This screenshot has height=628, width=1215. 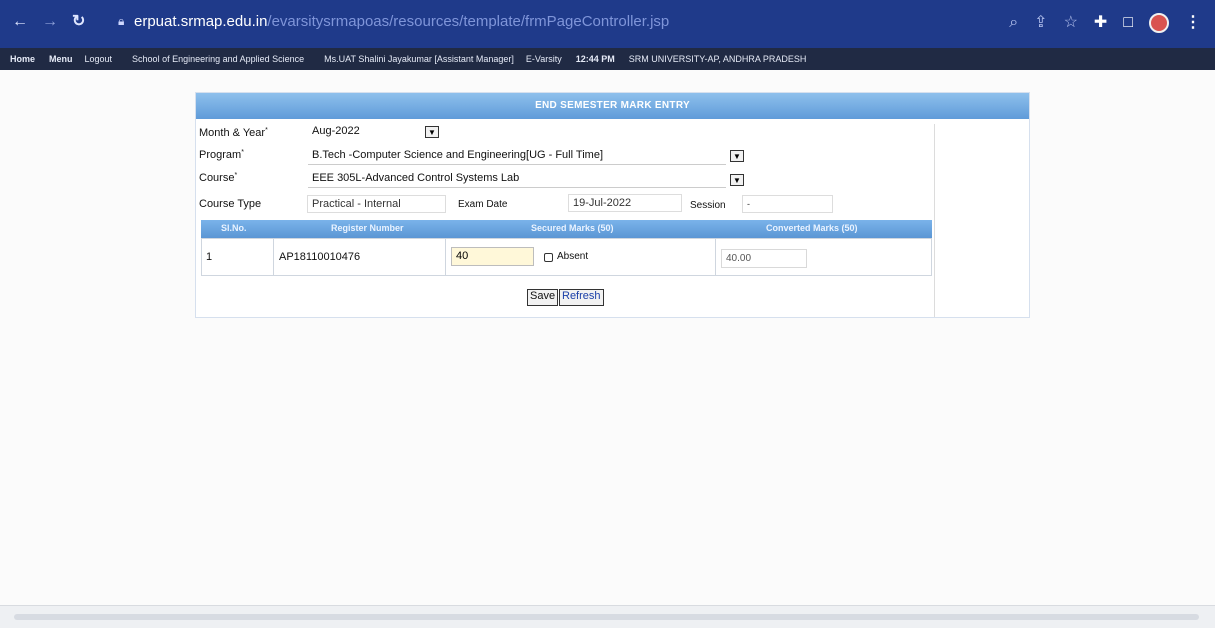 What do you see at coordinates (121, 21) in the screenshot?
I see `lock-icon: 🔒︎` at bounding box center [121, 21].